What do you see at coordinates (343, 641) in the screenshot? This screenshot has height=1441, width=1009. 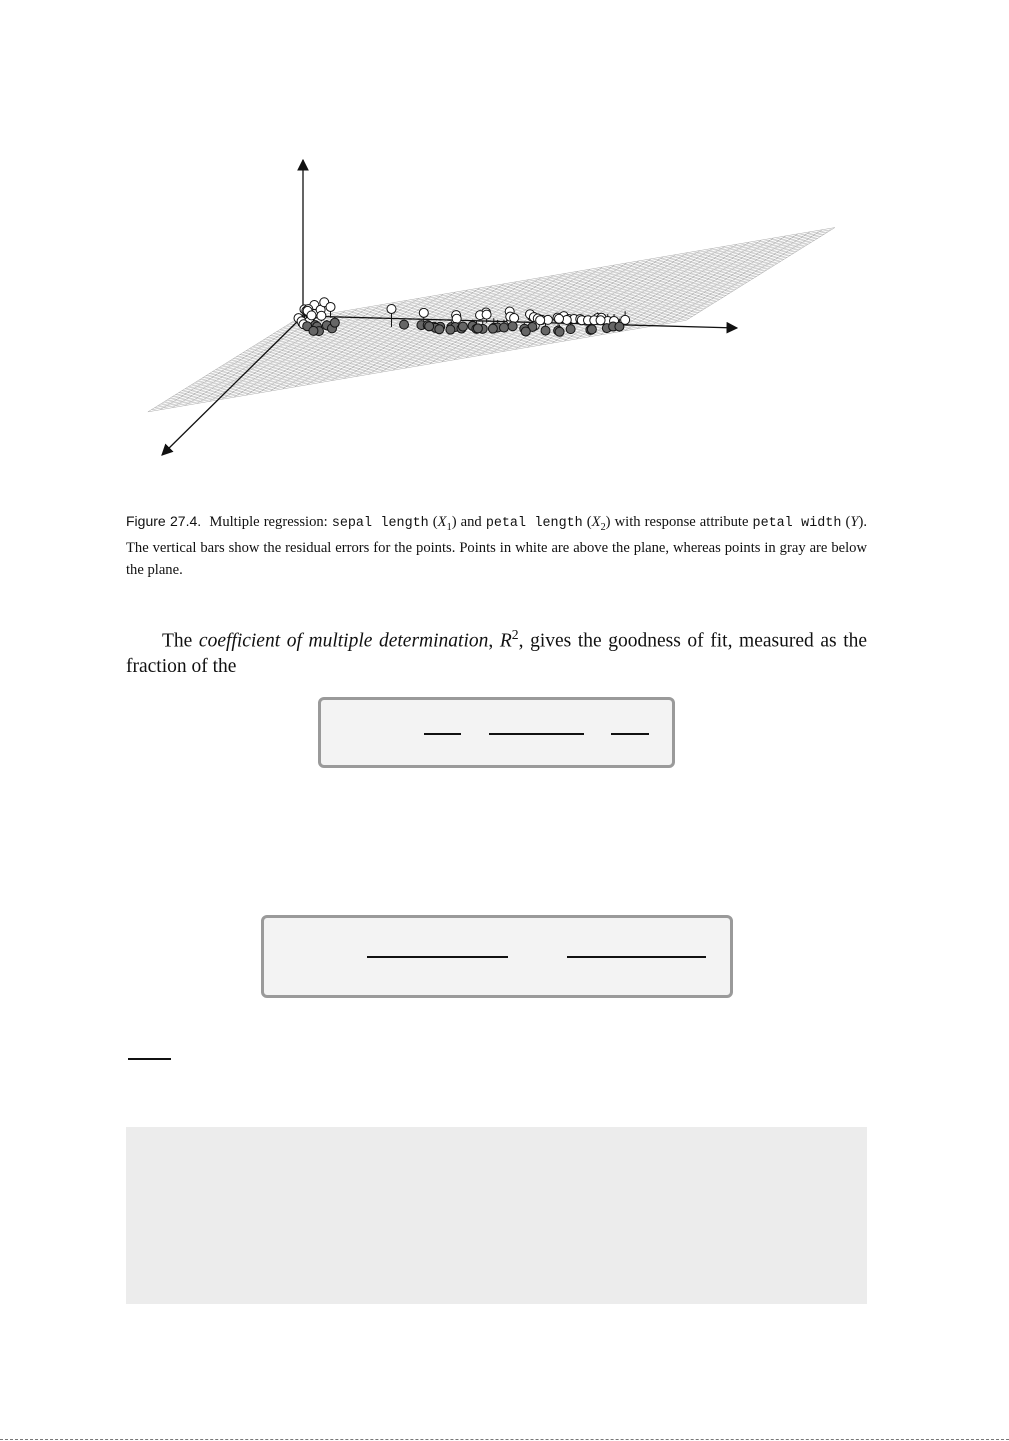 I see `para-term: coefficient of multiple determination` at bounding box center [343, 641].